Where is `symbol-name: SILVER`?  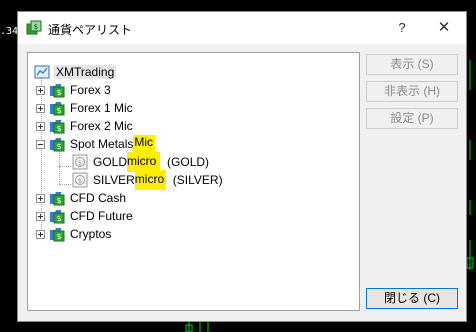 symbol-name: SILVER is located at coordinates (114, 180).